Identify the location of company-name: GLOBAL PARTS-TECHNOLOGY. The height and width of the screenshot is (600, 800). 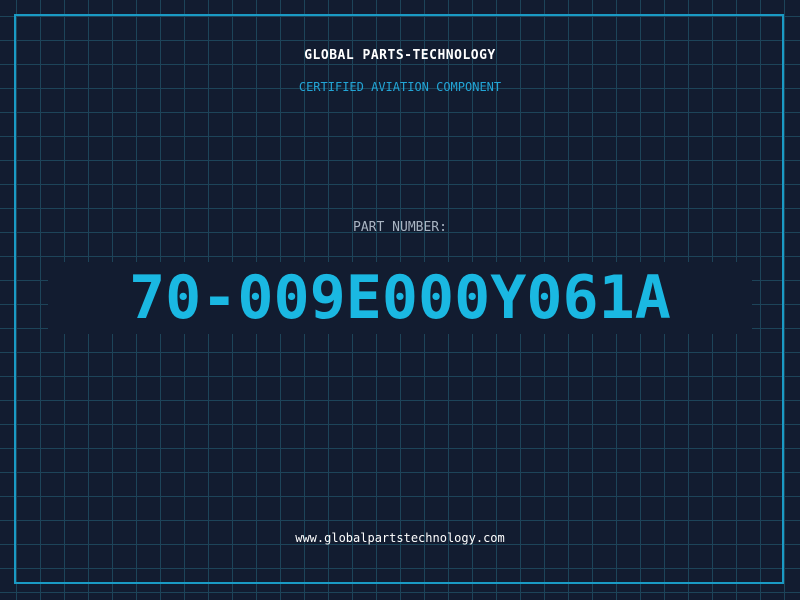
(400, 55).